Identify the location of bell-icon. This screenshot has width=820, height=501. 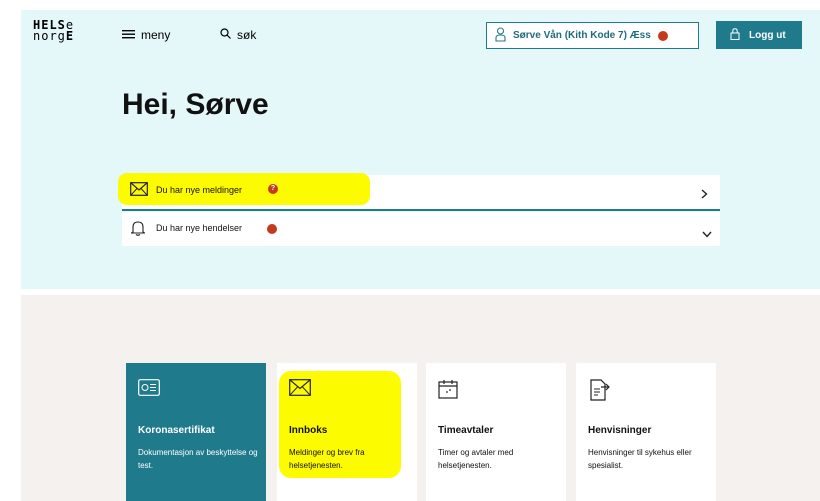
(138, 230).